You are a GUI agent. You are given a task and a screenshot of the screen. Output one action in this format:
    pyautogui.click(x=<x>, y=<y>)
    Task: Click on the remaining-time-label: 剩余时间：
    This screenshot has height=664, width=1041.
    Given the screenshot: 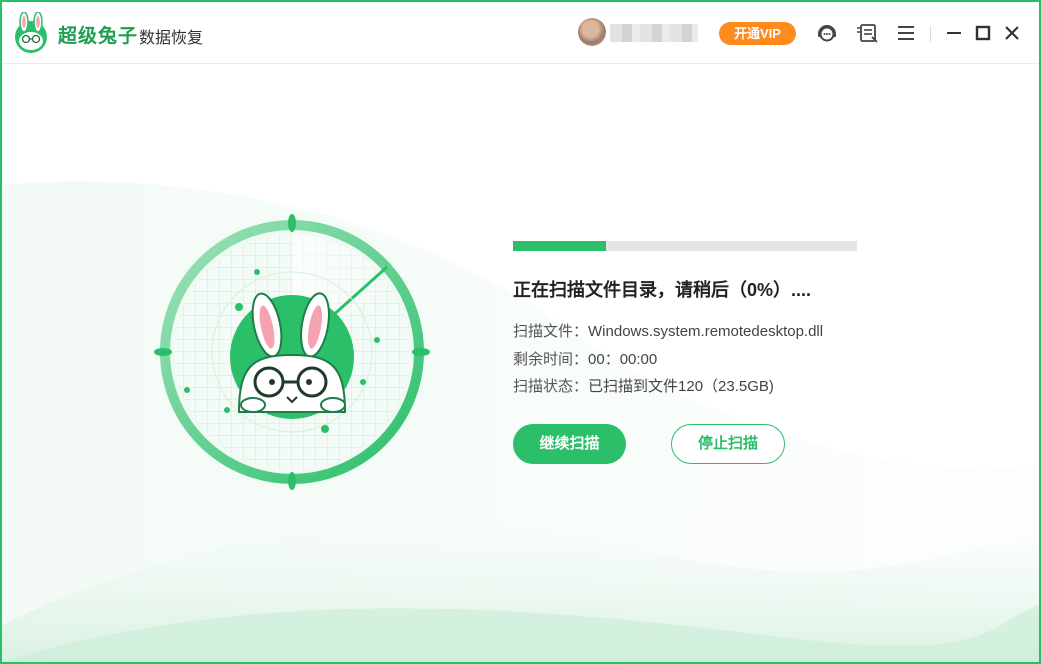 What is the action you would take?
    pyautogui.click(x=551, y=359)
    